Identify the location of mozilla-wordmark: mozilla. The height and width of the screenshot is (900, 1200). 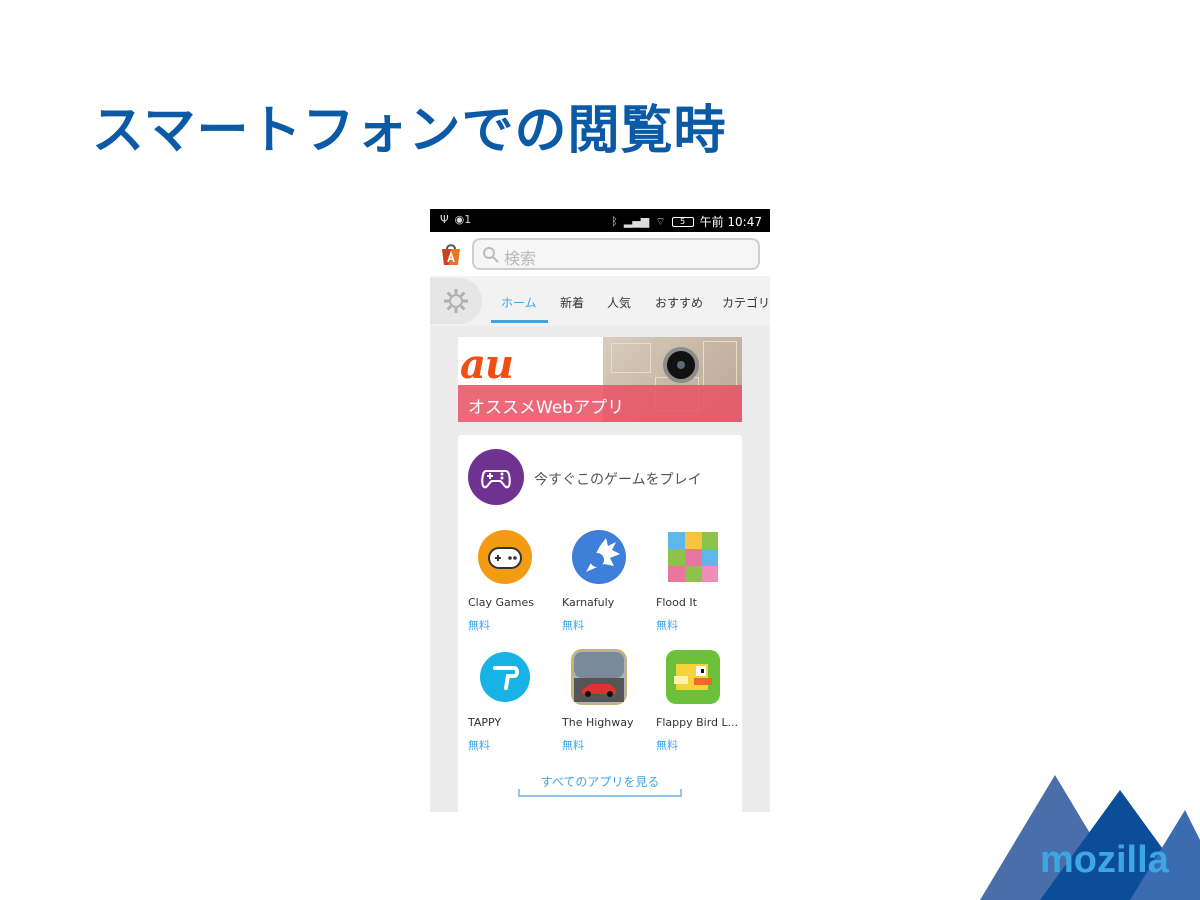
(1105, 860).